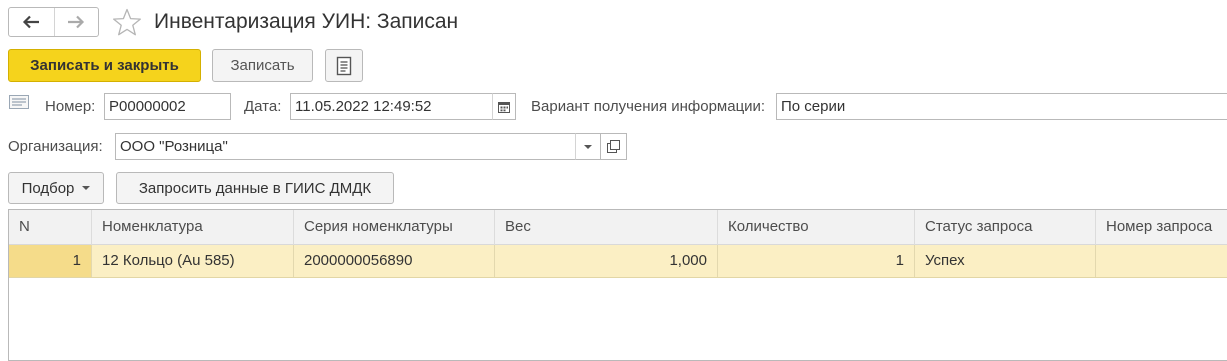 Image resolution: width=1227 pixels, height=361 pixels. I want to click on arrow-left-icon, so click(31, 22).